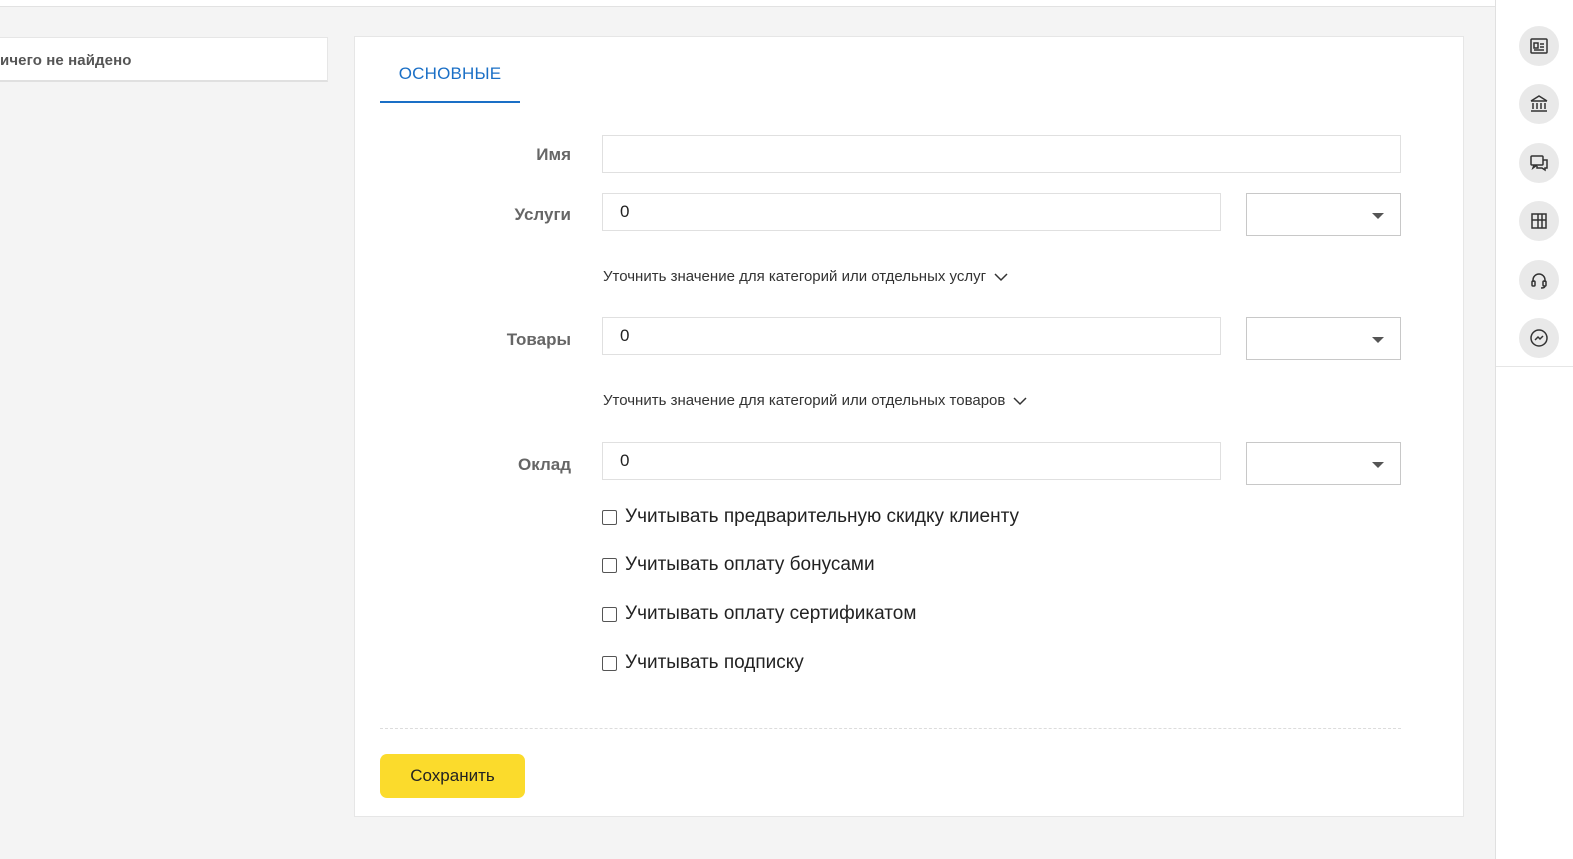 The height and width of the screenshot is (859, 1573). I want to click on checkbox-subscription: Учитывать подписку, so click(703, 663).